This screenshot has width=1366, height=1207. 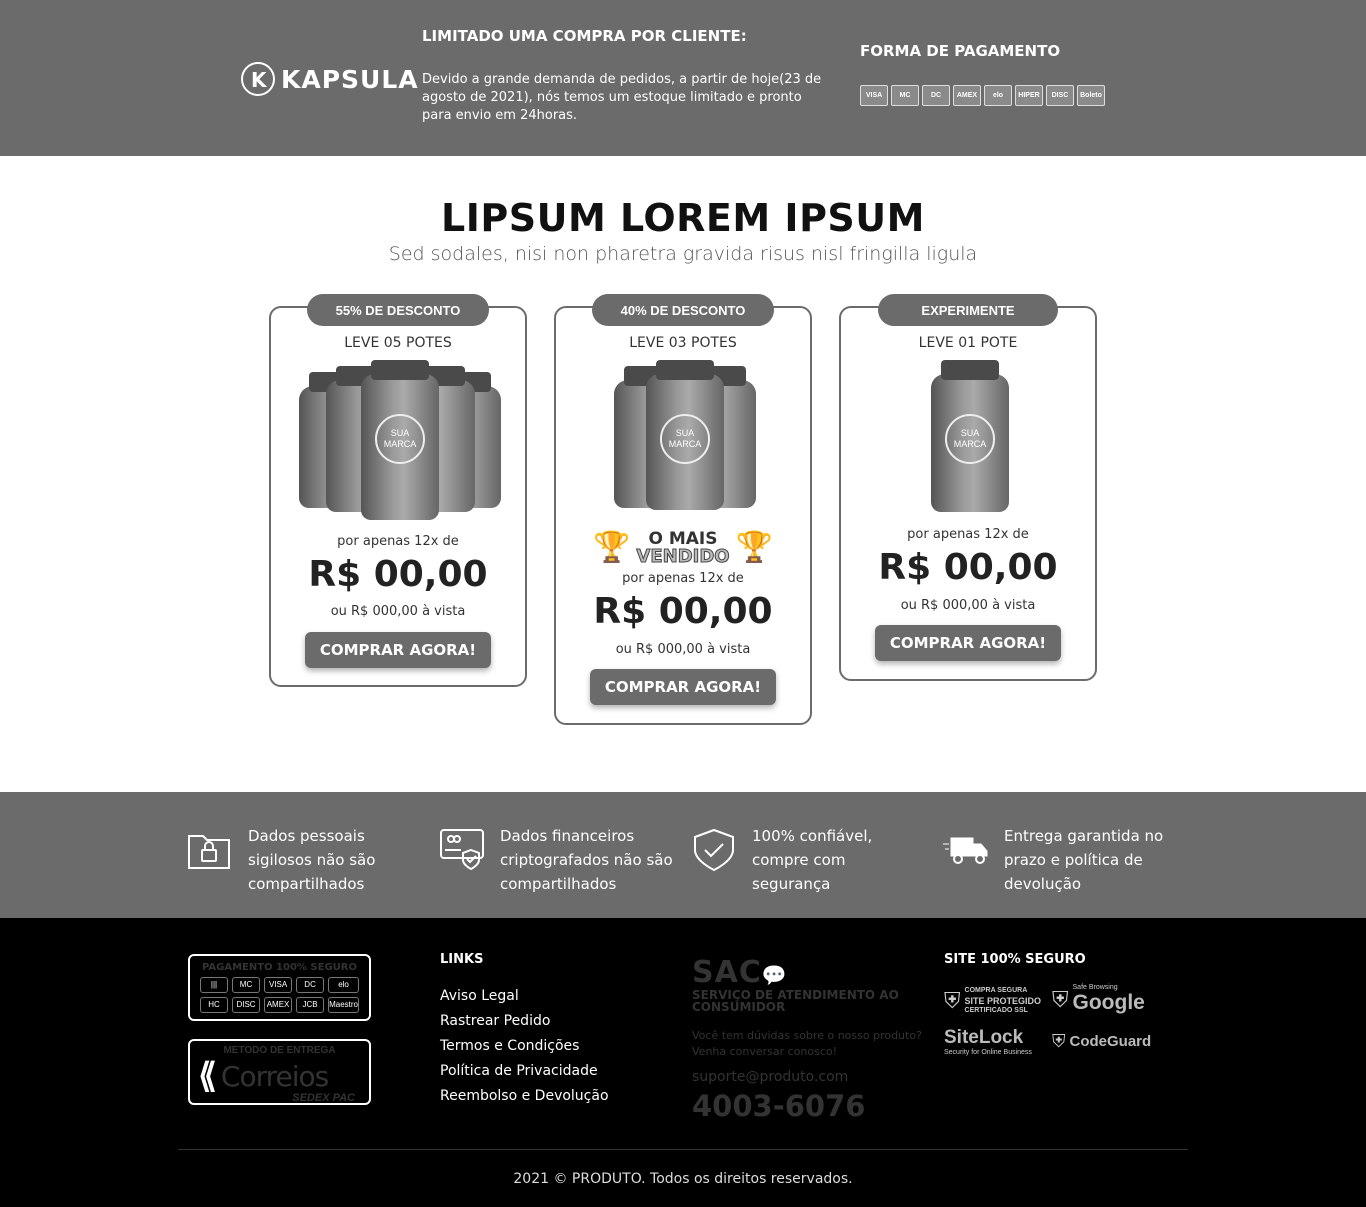 I want to click on discount-badge: 40% DE DESCONTO, so click(x=683, y=310).